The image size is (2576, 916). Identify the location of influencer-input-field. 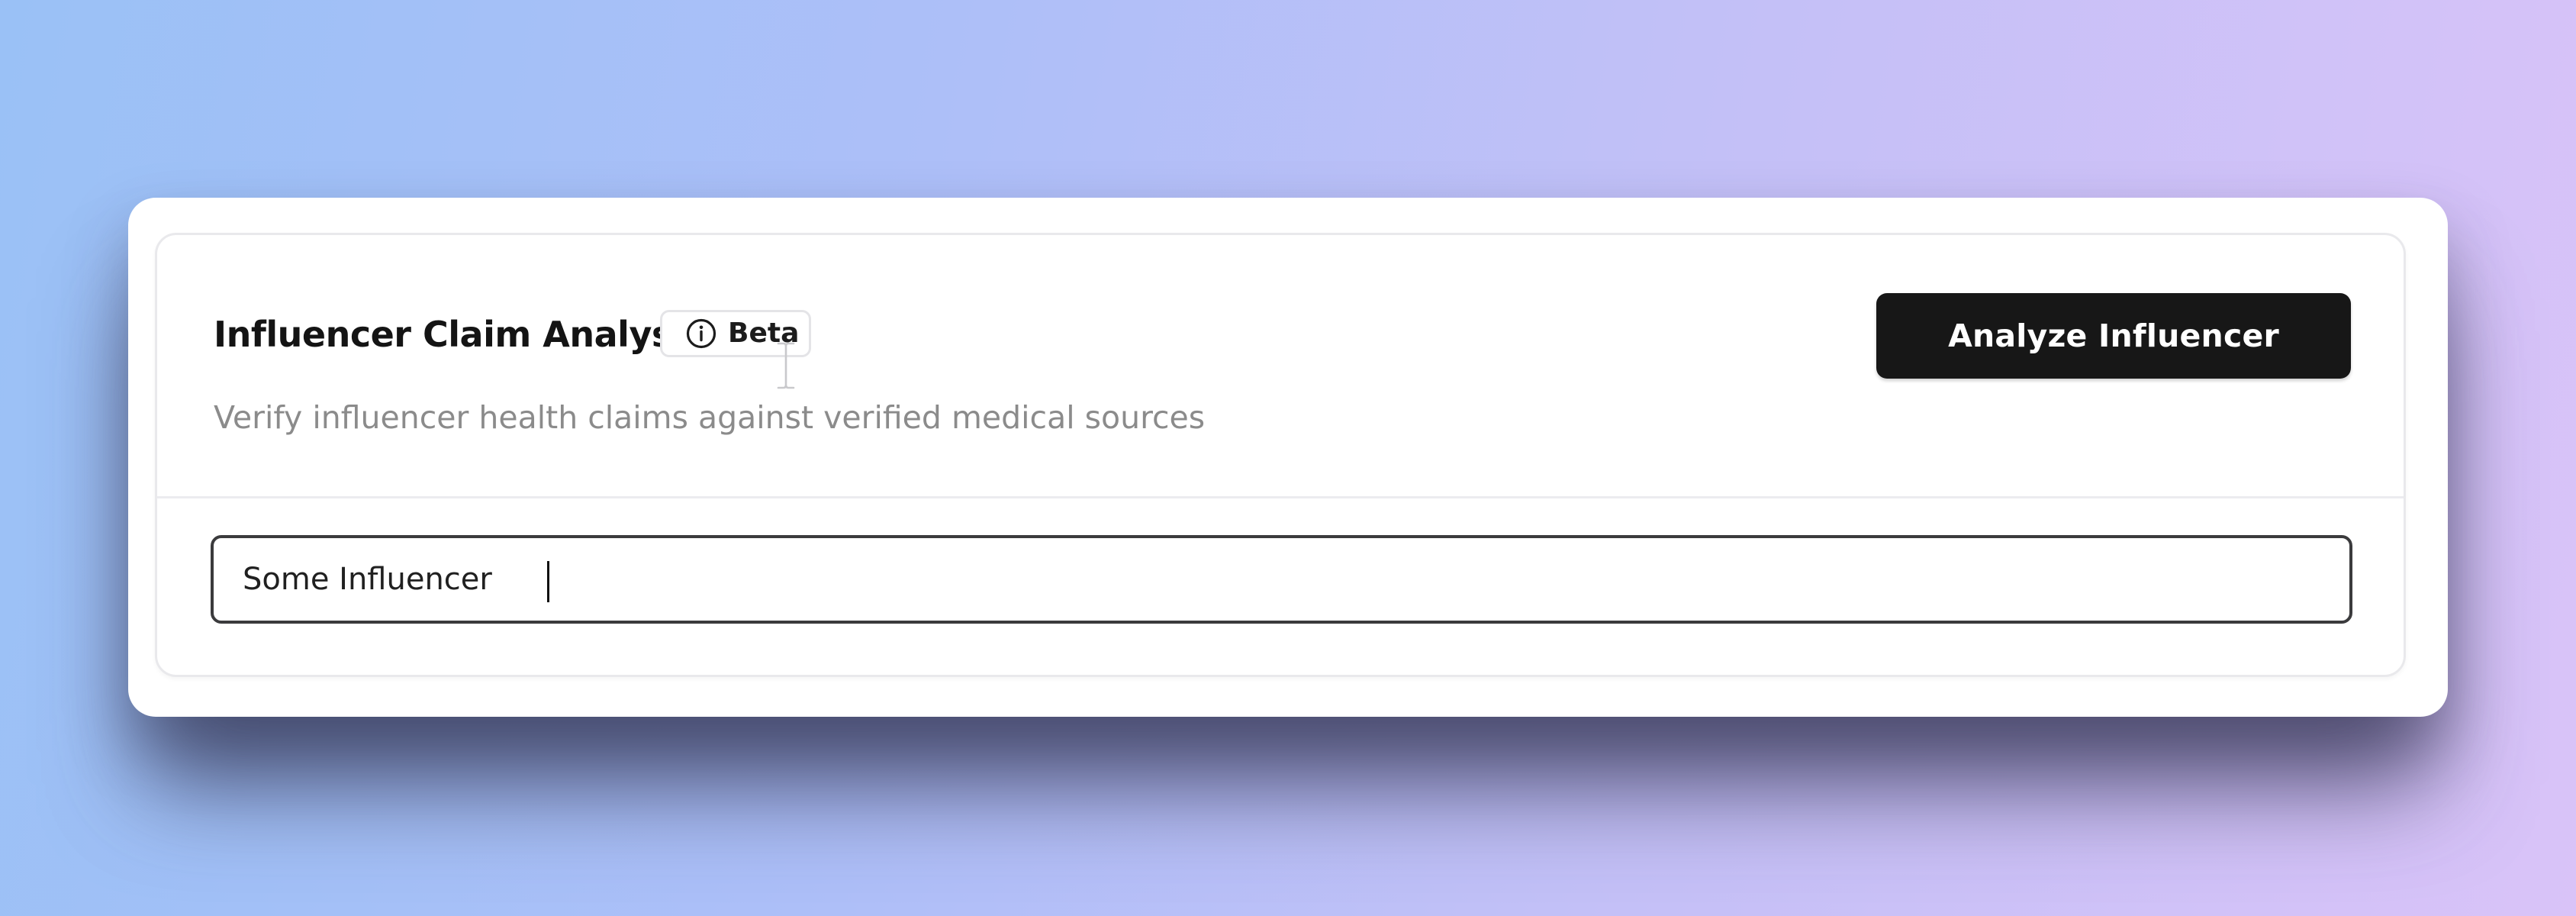
(1281, 579).